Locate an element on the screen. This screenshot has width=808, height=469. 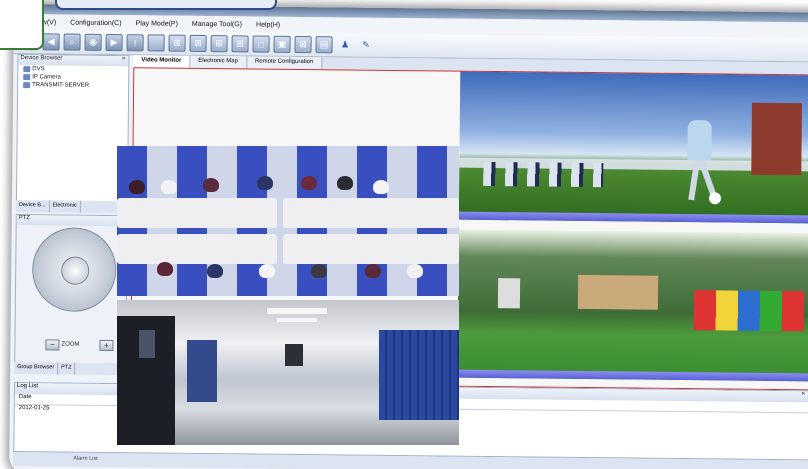
left-tabs: Device B... Electronic is located at coordinates (71, 207).